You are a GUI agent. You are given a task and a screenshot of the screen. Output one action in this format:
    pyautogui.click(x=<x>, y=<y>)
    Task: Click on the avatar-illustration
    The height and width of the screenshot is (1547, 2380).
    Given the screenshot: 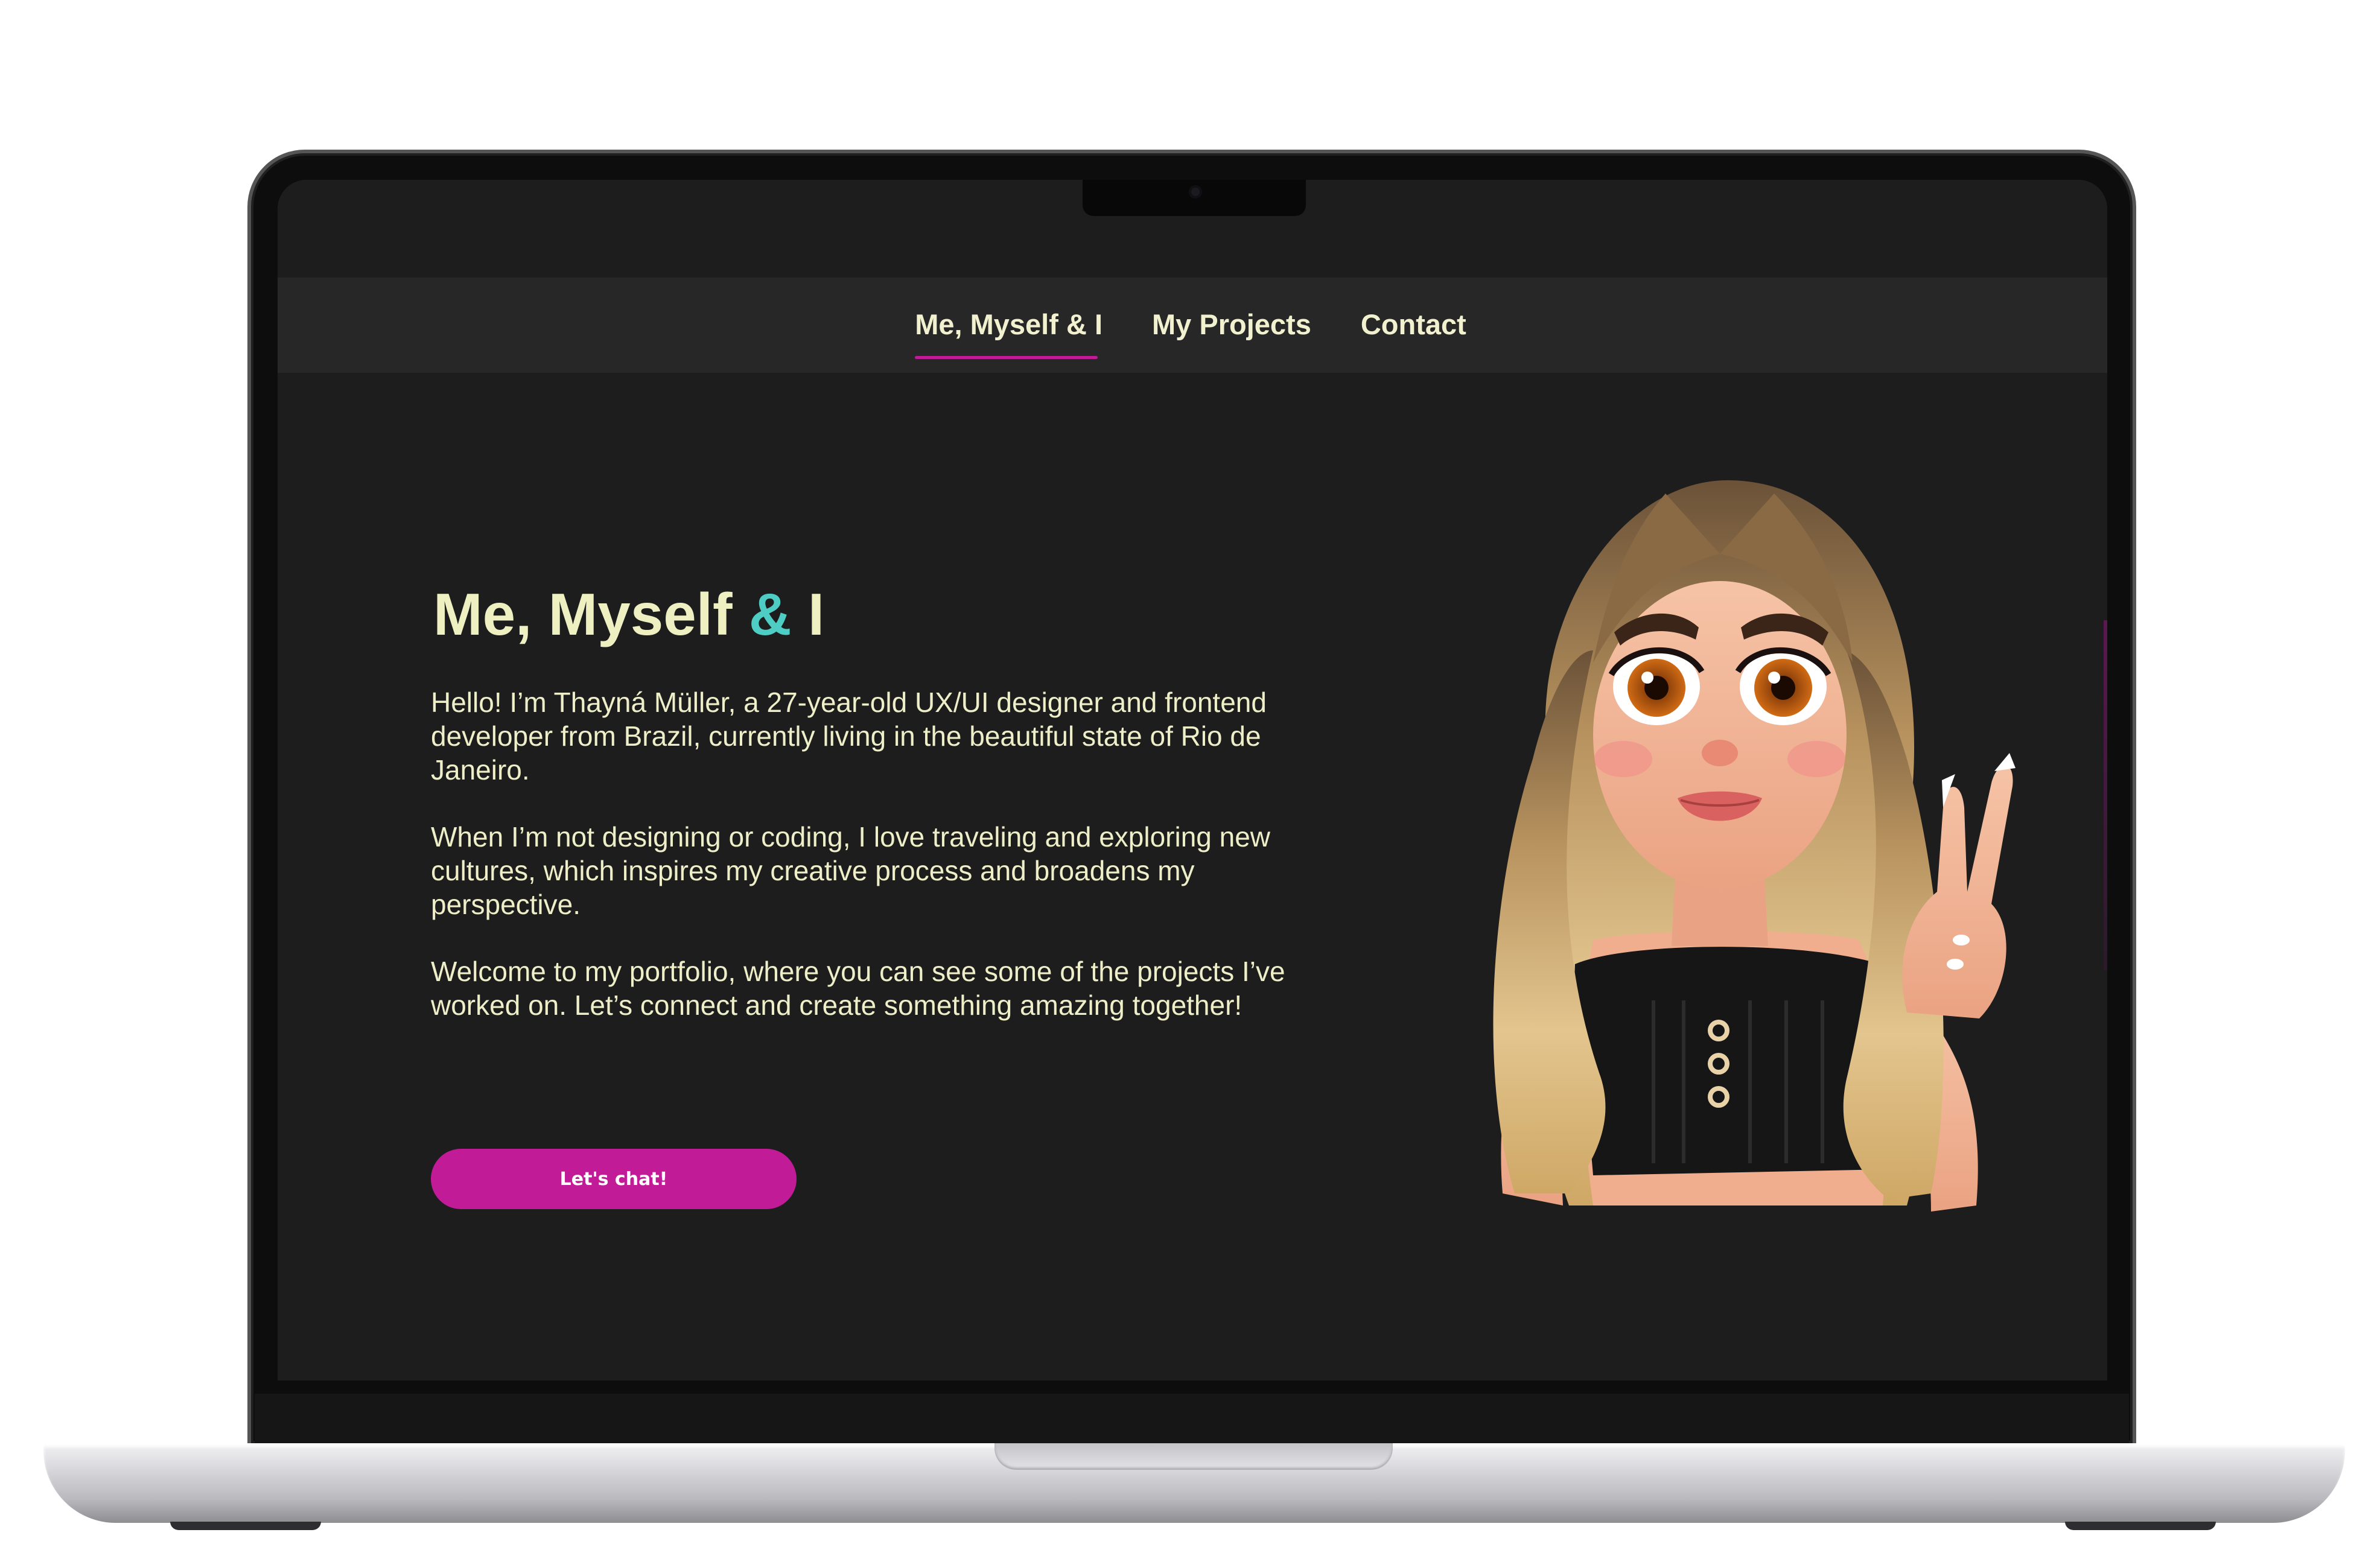 What is the action you would take?
    pyautogui.click(x=1754, y=846)
    